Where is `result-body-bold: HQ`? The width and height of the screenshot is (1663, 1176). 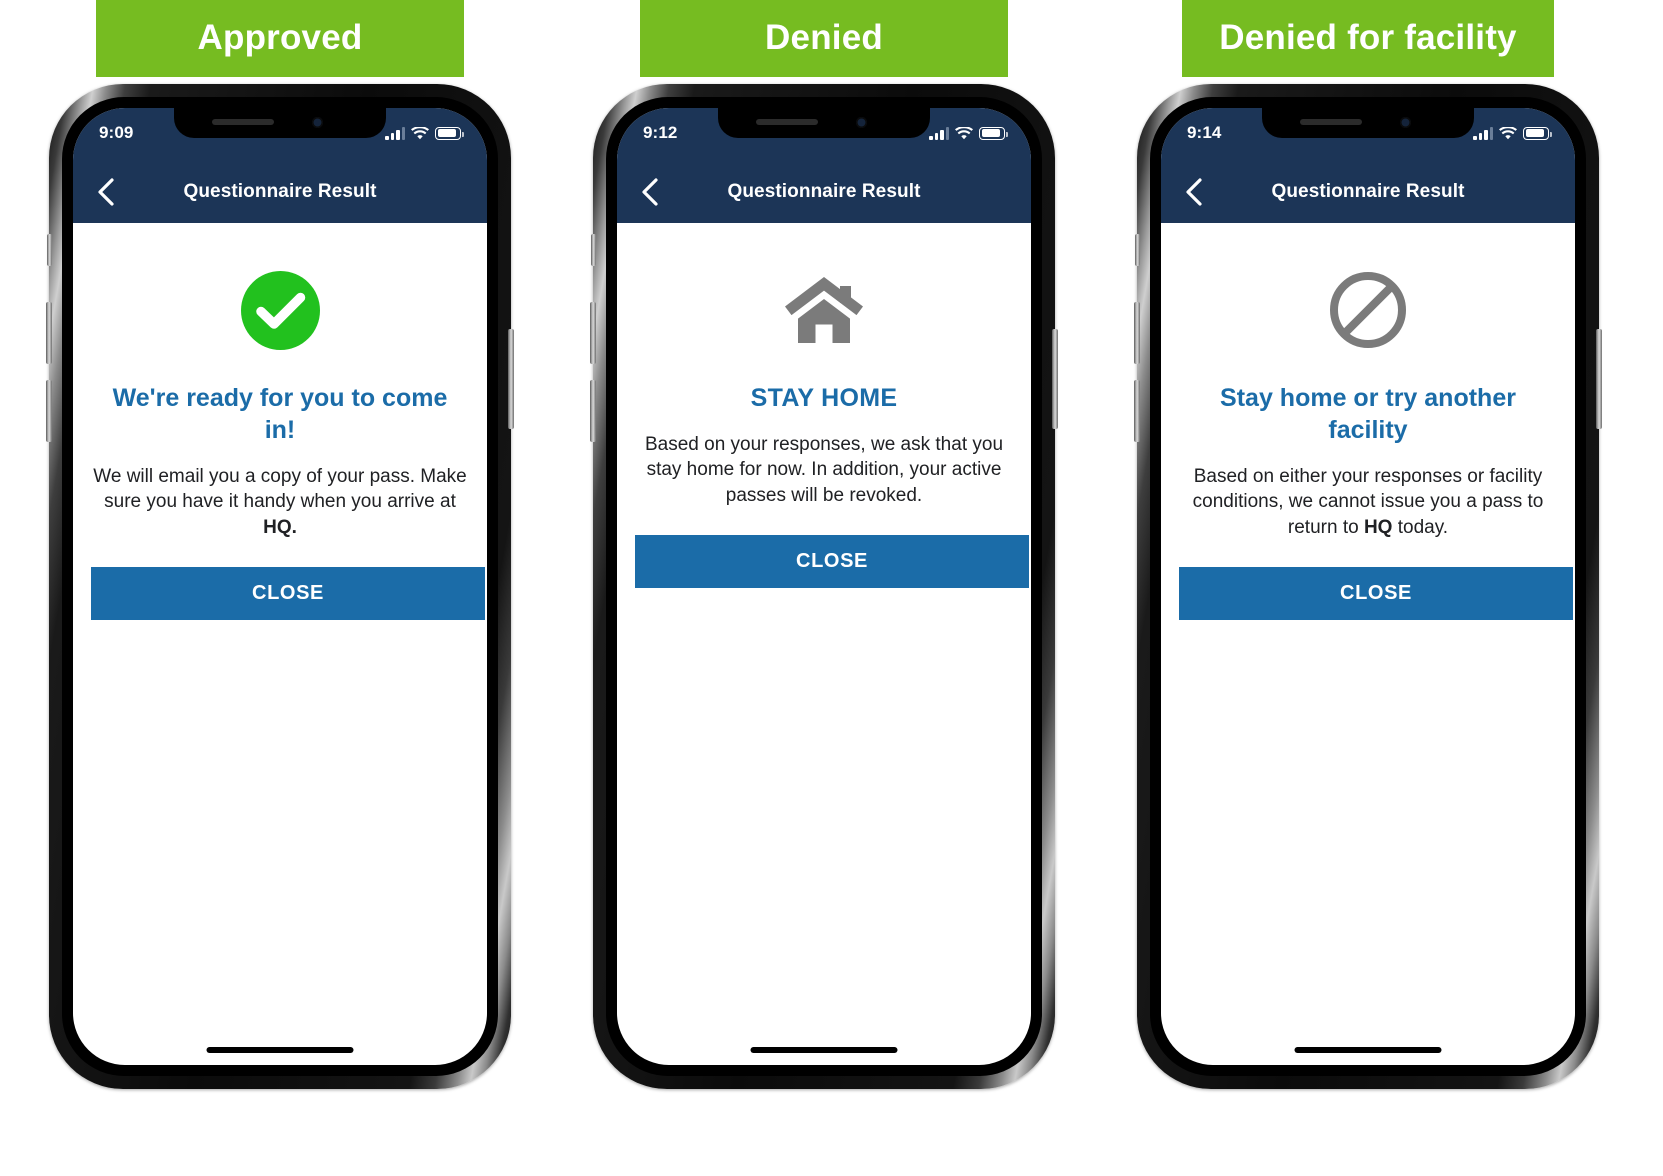 result-body-bold: HQ is located at coordinates (1378, 527).